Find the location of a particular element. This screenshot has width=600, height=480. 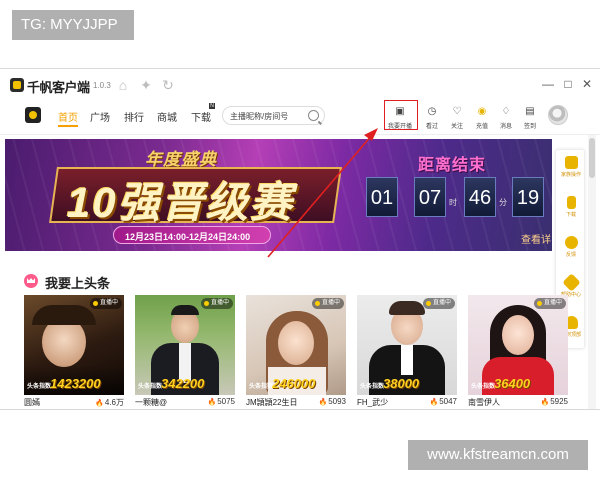

nav-logo-icon is located at coordinates (33, 115).